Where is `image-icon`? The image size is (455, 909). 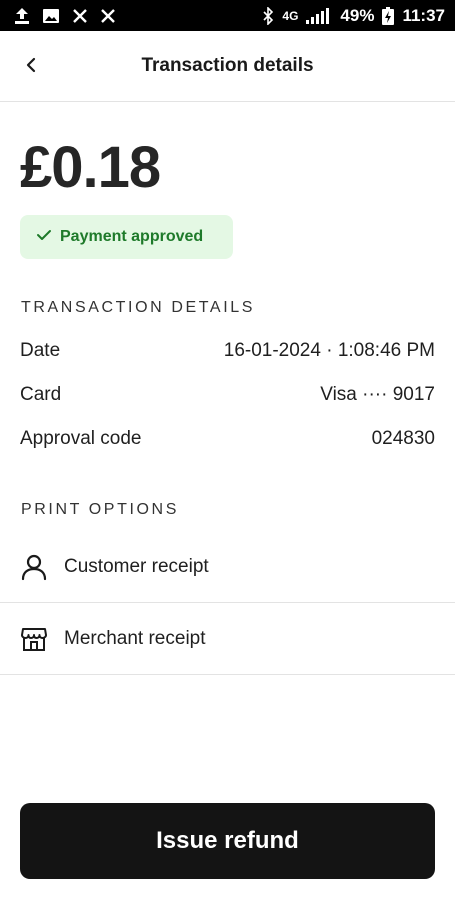 image-icon is located at coordinates (51, 16).